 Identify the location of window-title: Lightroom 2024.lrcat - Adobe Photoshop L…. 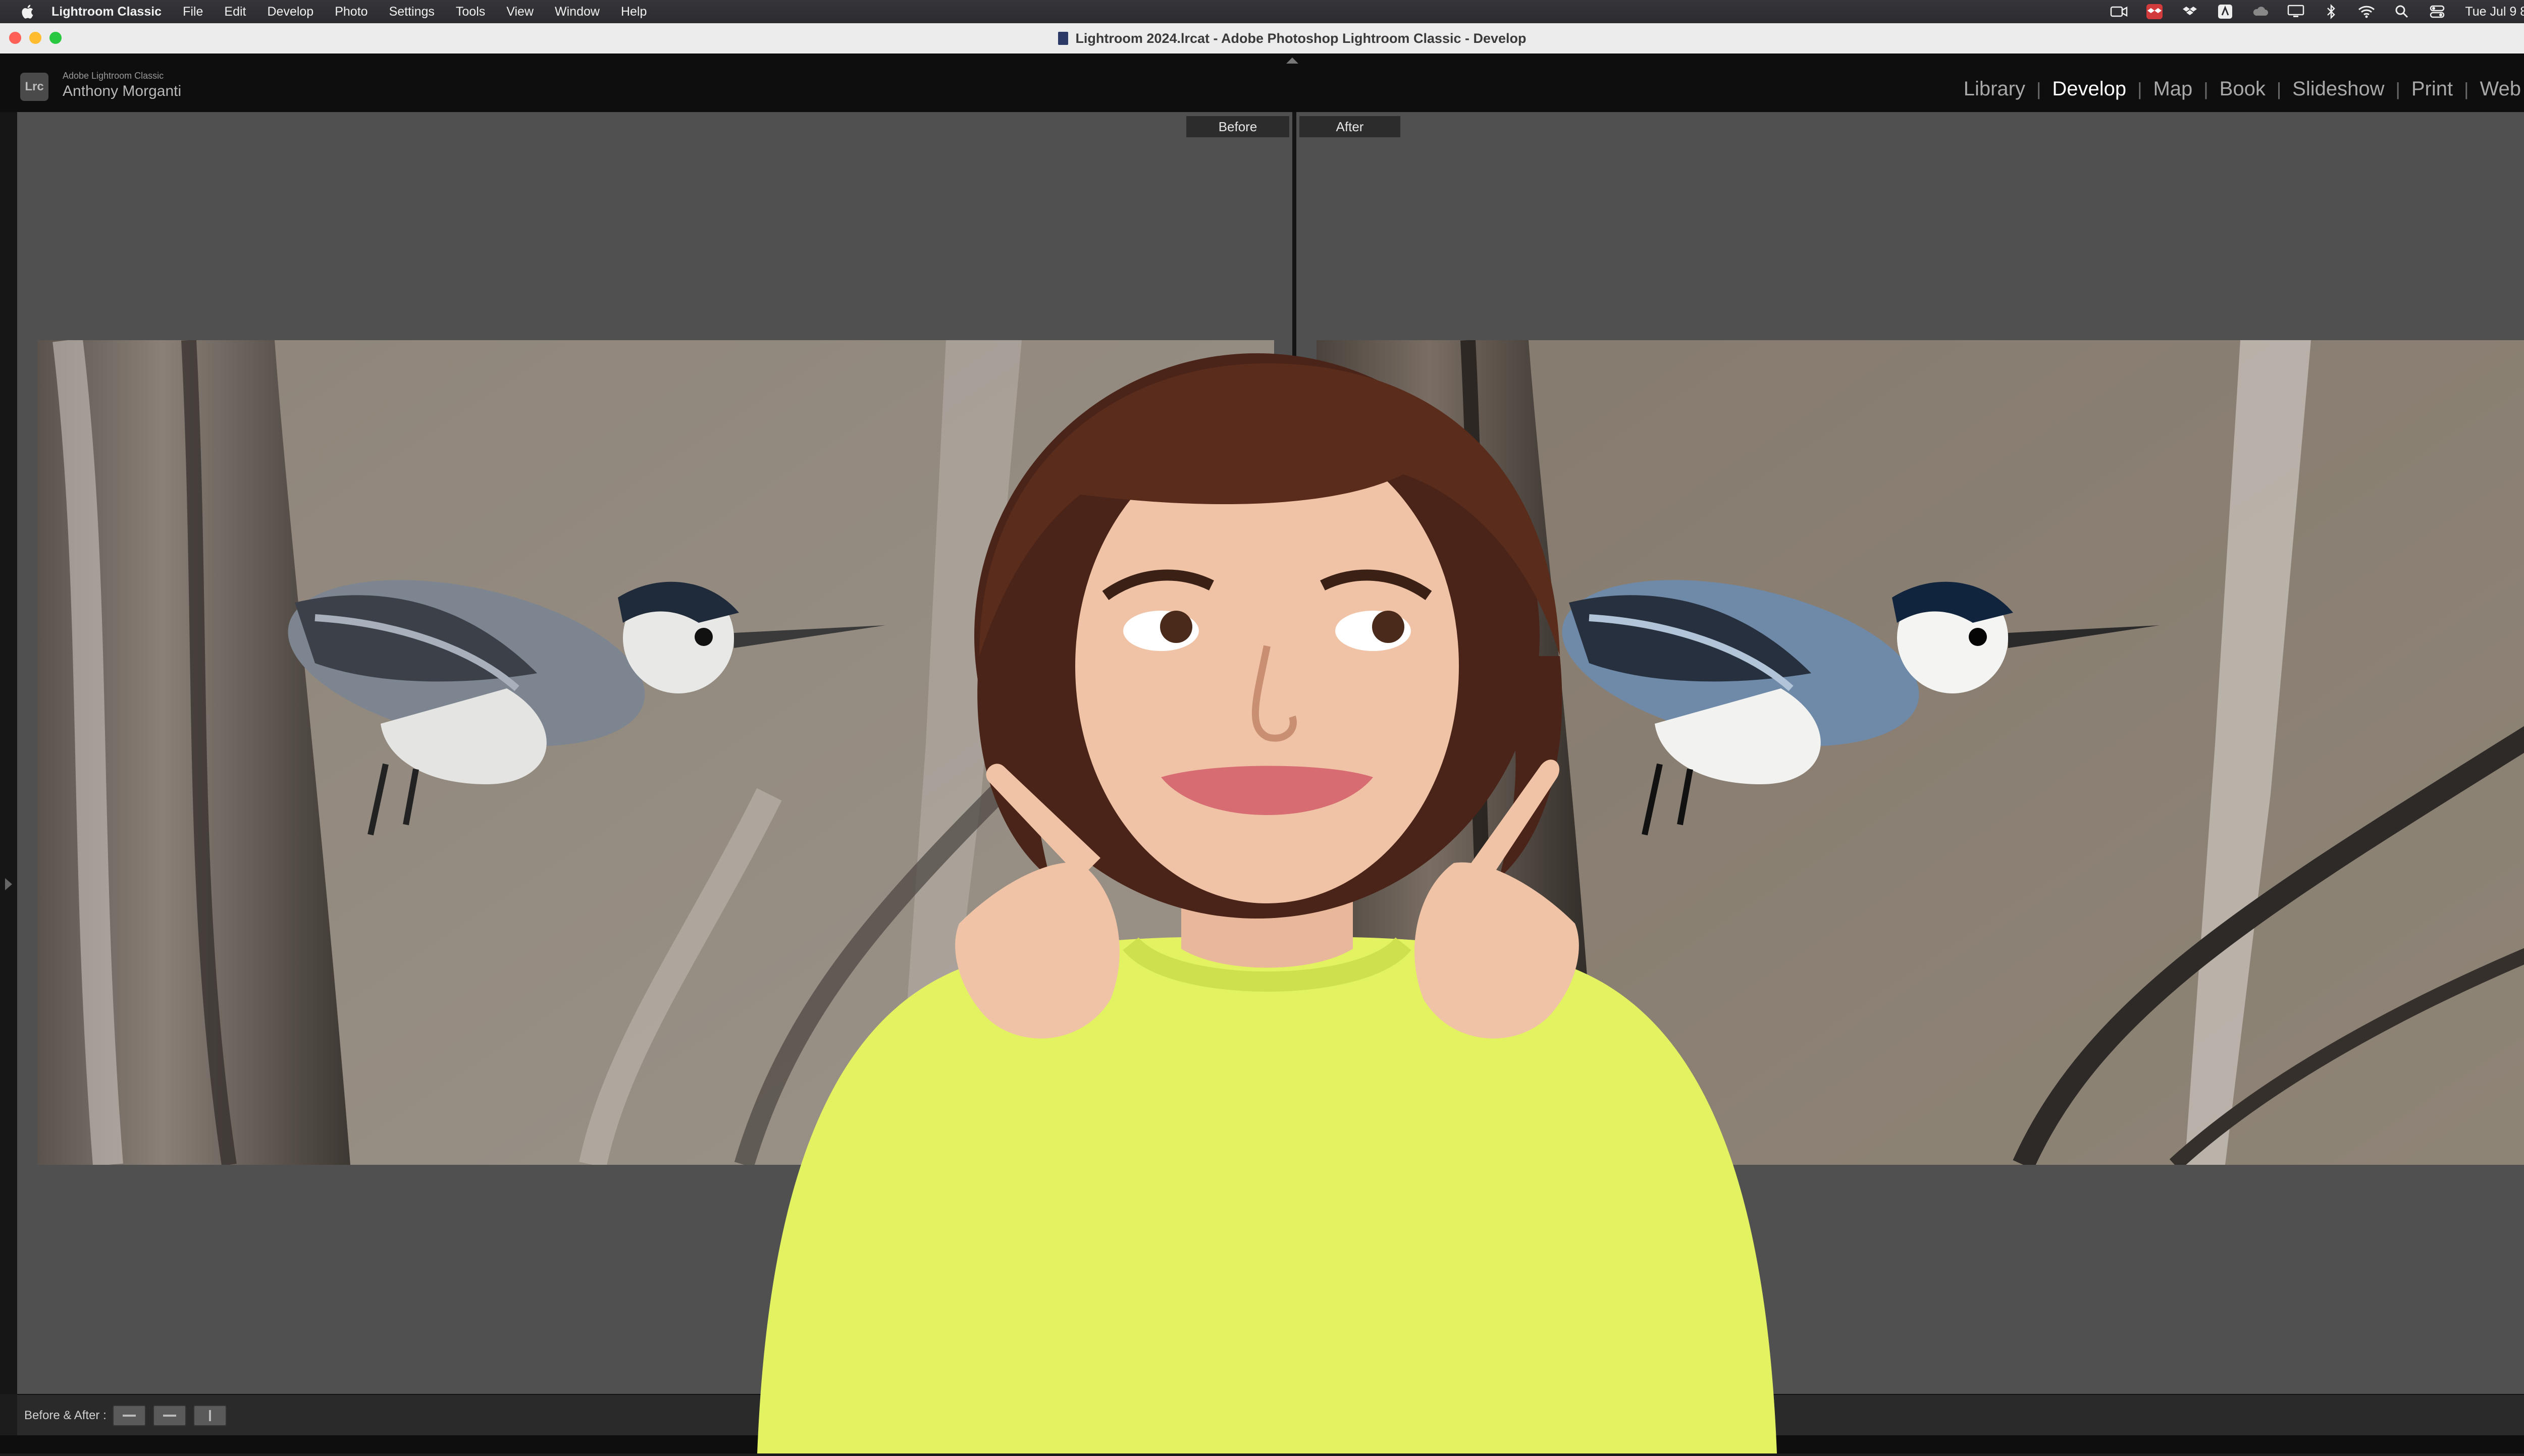
(1301, 38).